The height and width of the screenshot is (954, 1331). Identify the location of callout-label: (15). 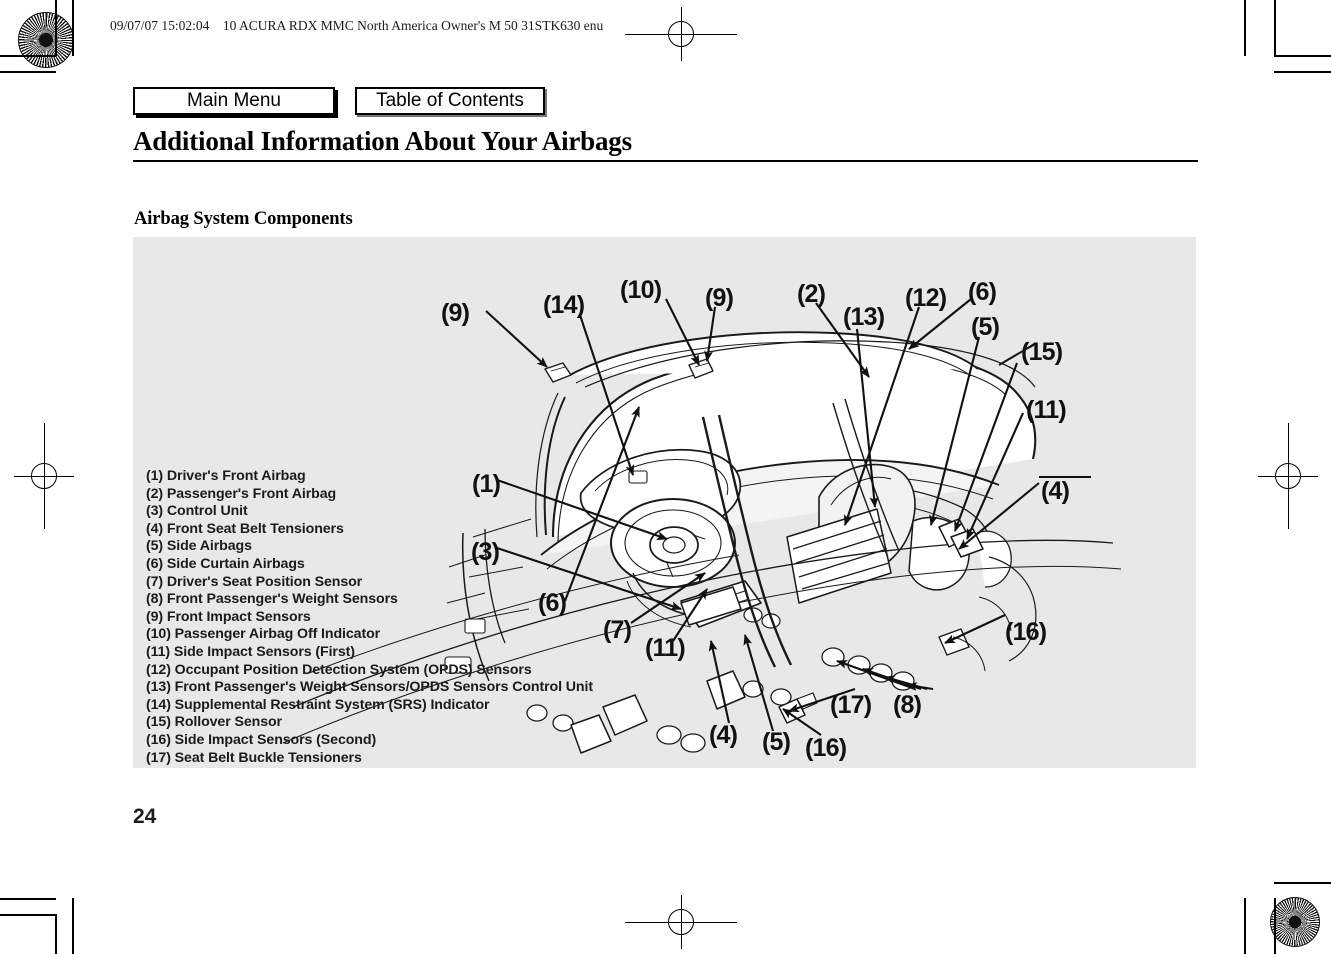
(1042, 352).